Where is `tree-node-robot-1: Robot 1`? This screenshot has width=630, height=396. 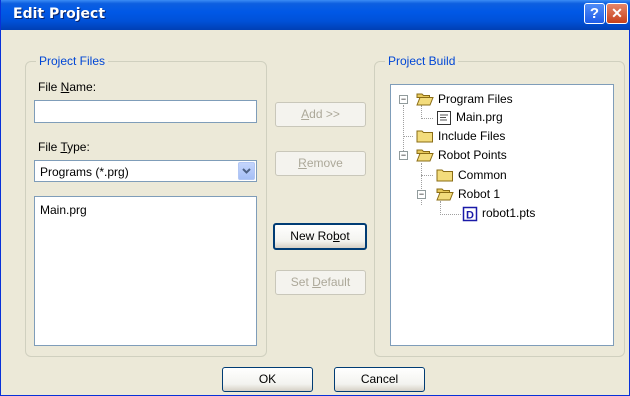
tree-node-robot-1: Robot 1 is located at coordinates (479, 194).